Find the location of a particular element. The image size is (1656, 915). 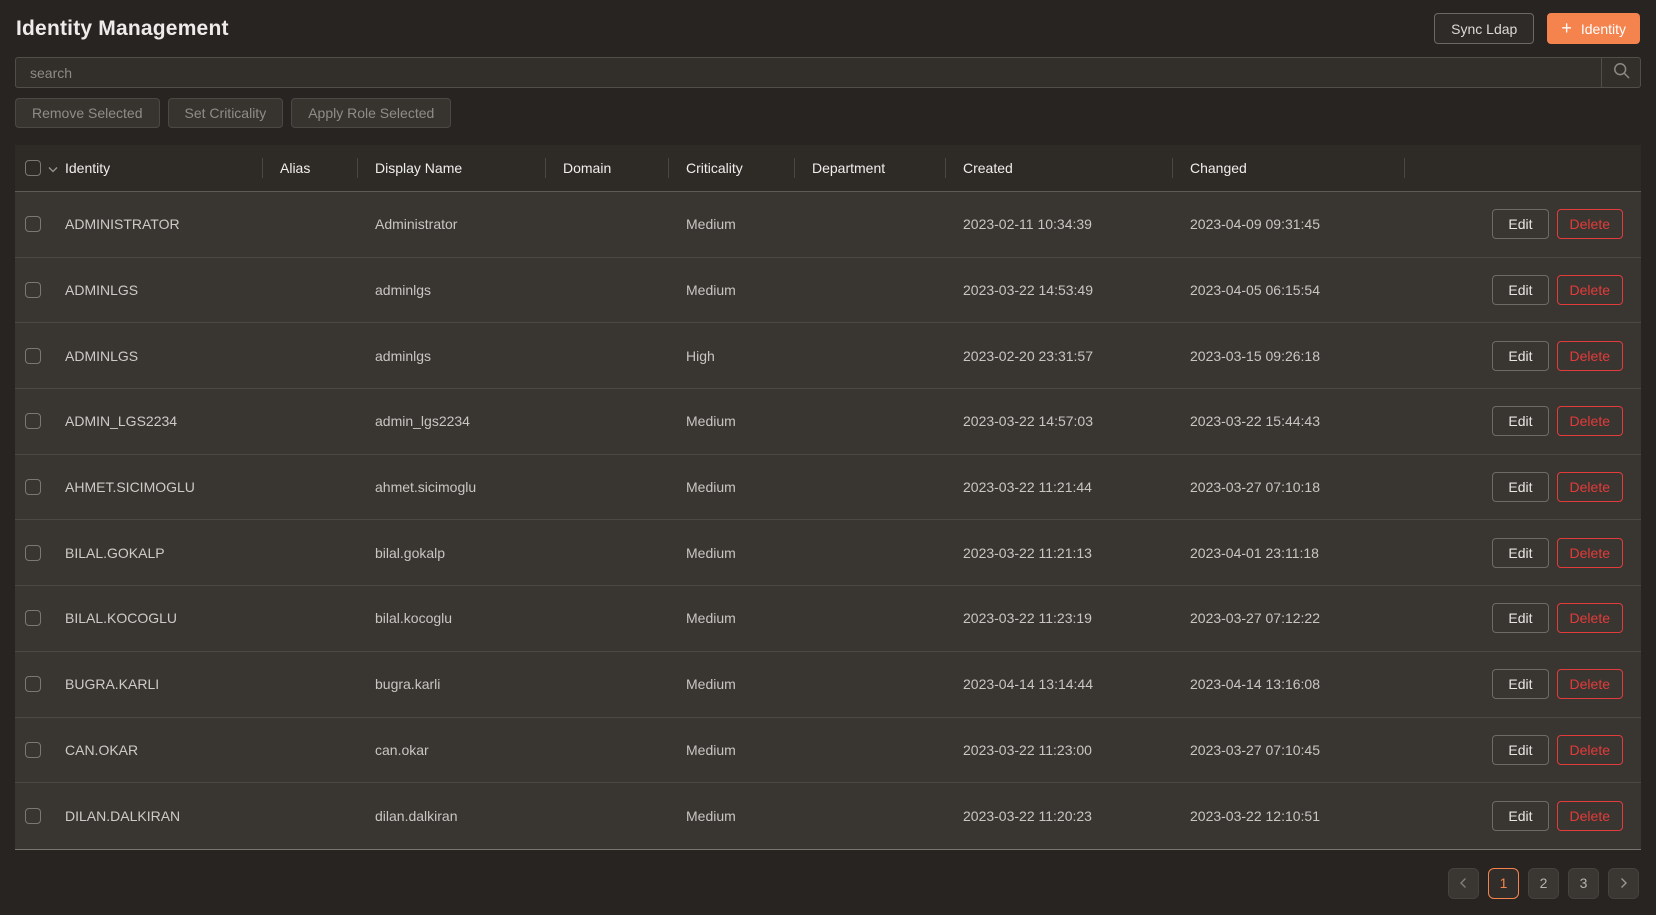

column-header-department: Department is located at coordinates (869, 168).